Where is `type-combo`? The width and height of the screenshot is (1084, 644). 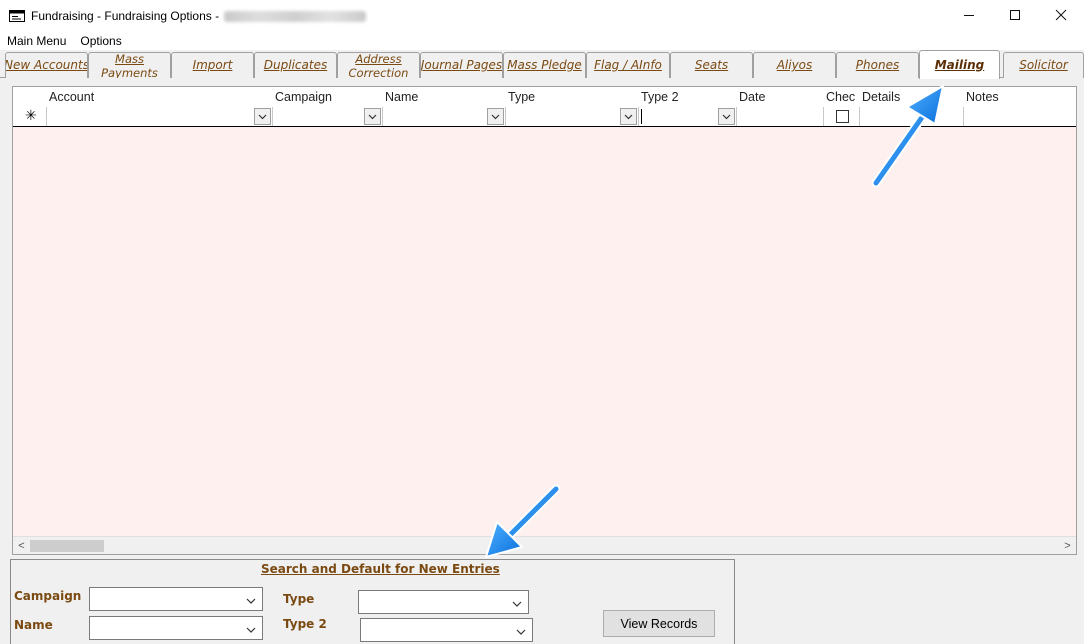
type-combo is located at coordinates (443, 602).